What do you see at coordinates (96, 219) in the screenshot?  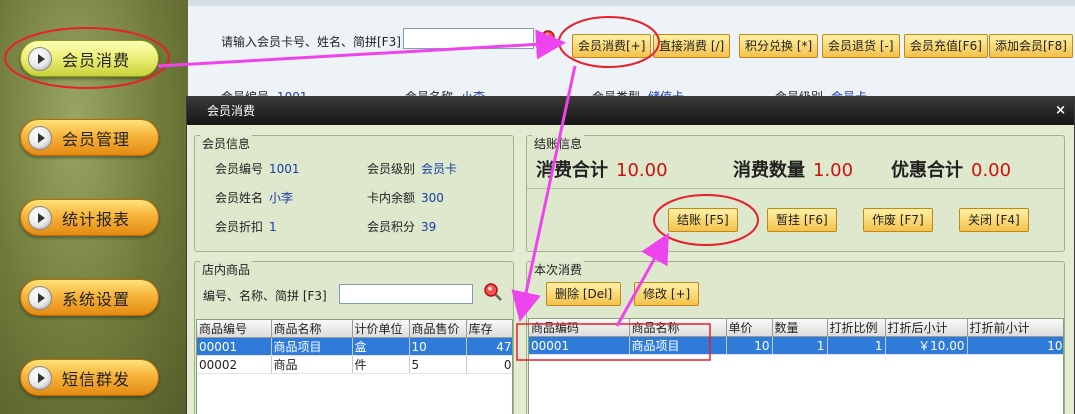 I see `nav-label: 统计报表` at bounding box center [96, 219].